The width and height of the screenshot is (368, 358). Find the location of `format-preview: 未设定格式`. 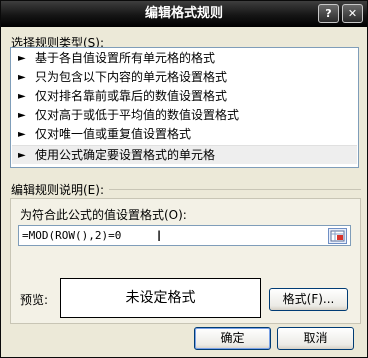

format-preview: 未设定格式 is located at coordinates (160, 298).